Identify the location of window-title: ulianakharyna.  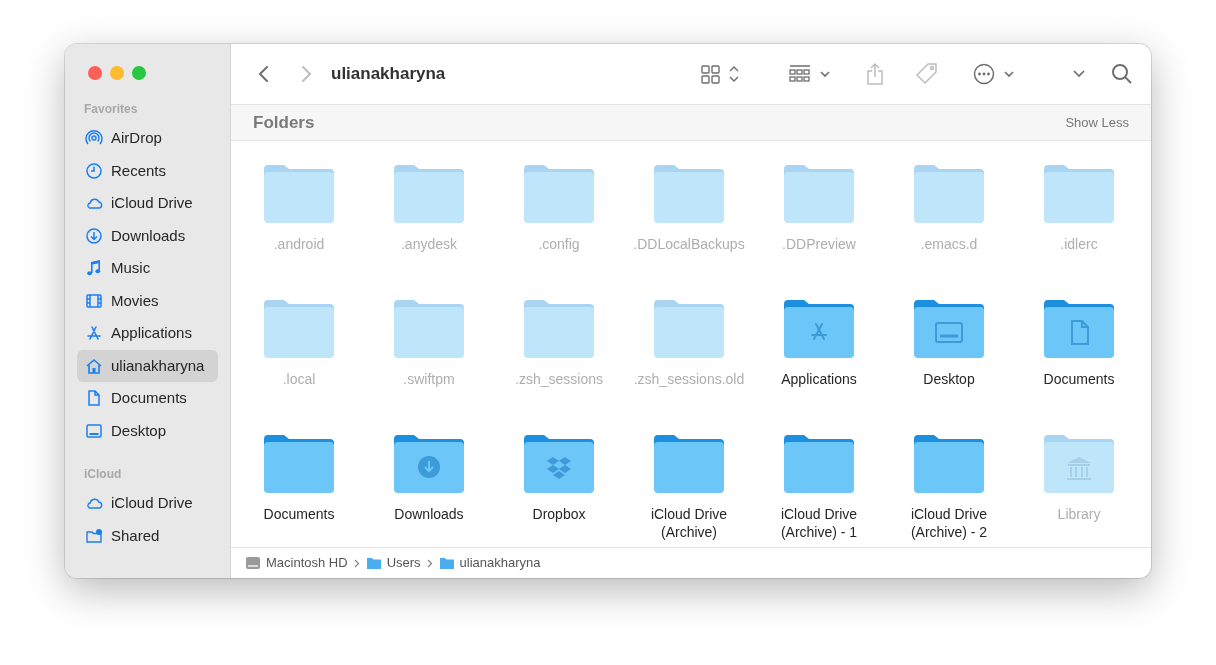
(388, 74).